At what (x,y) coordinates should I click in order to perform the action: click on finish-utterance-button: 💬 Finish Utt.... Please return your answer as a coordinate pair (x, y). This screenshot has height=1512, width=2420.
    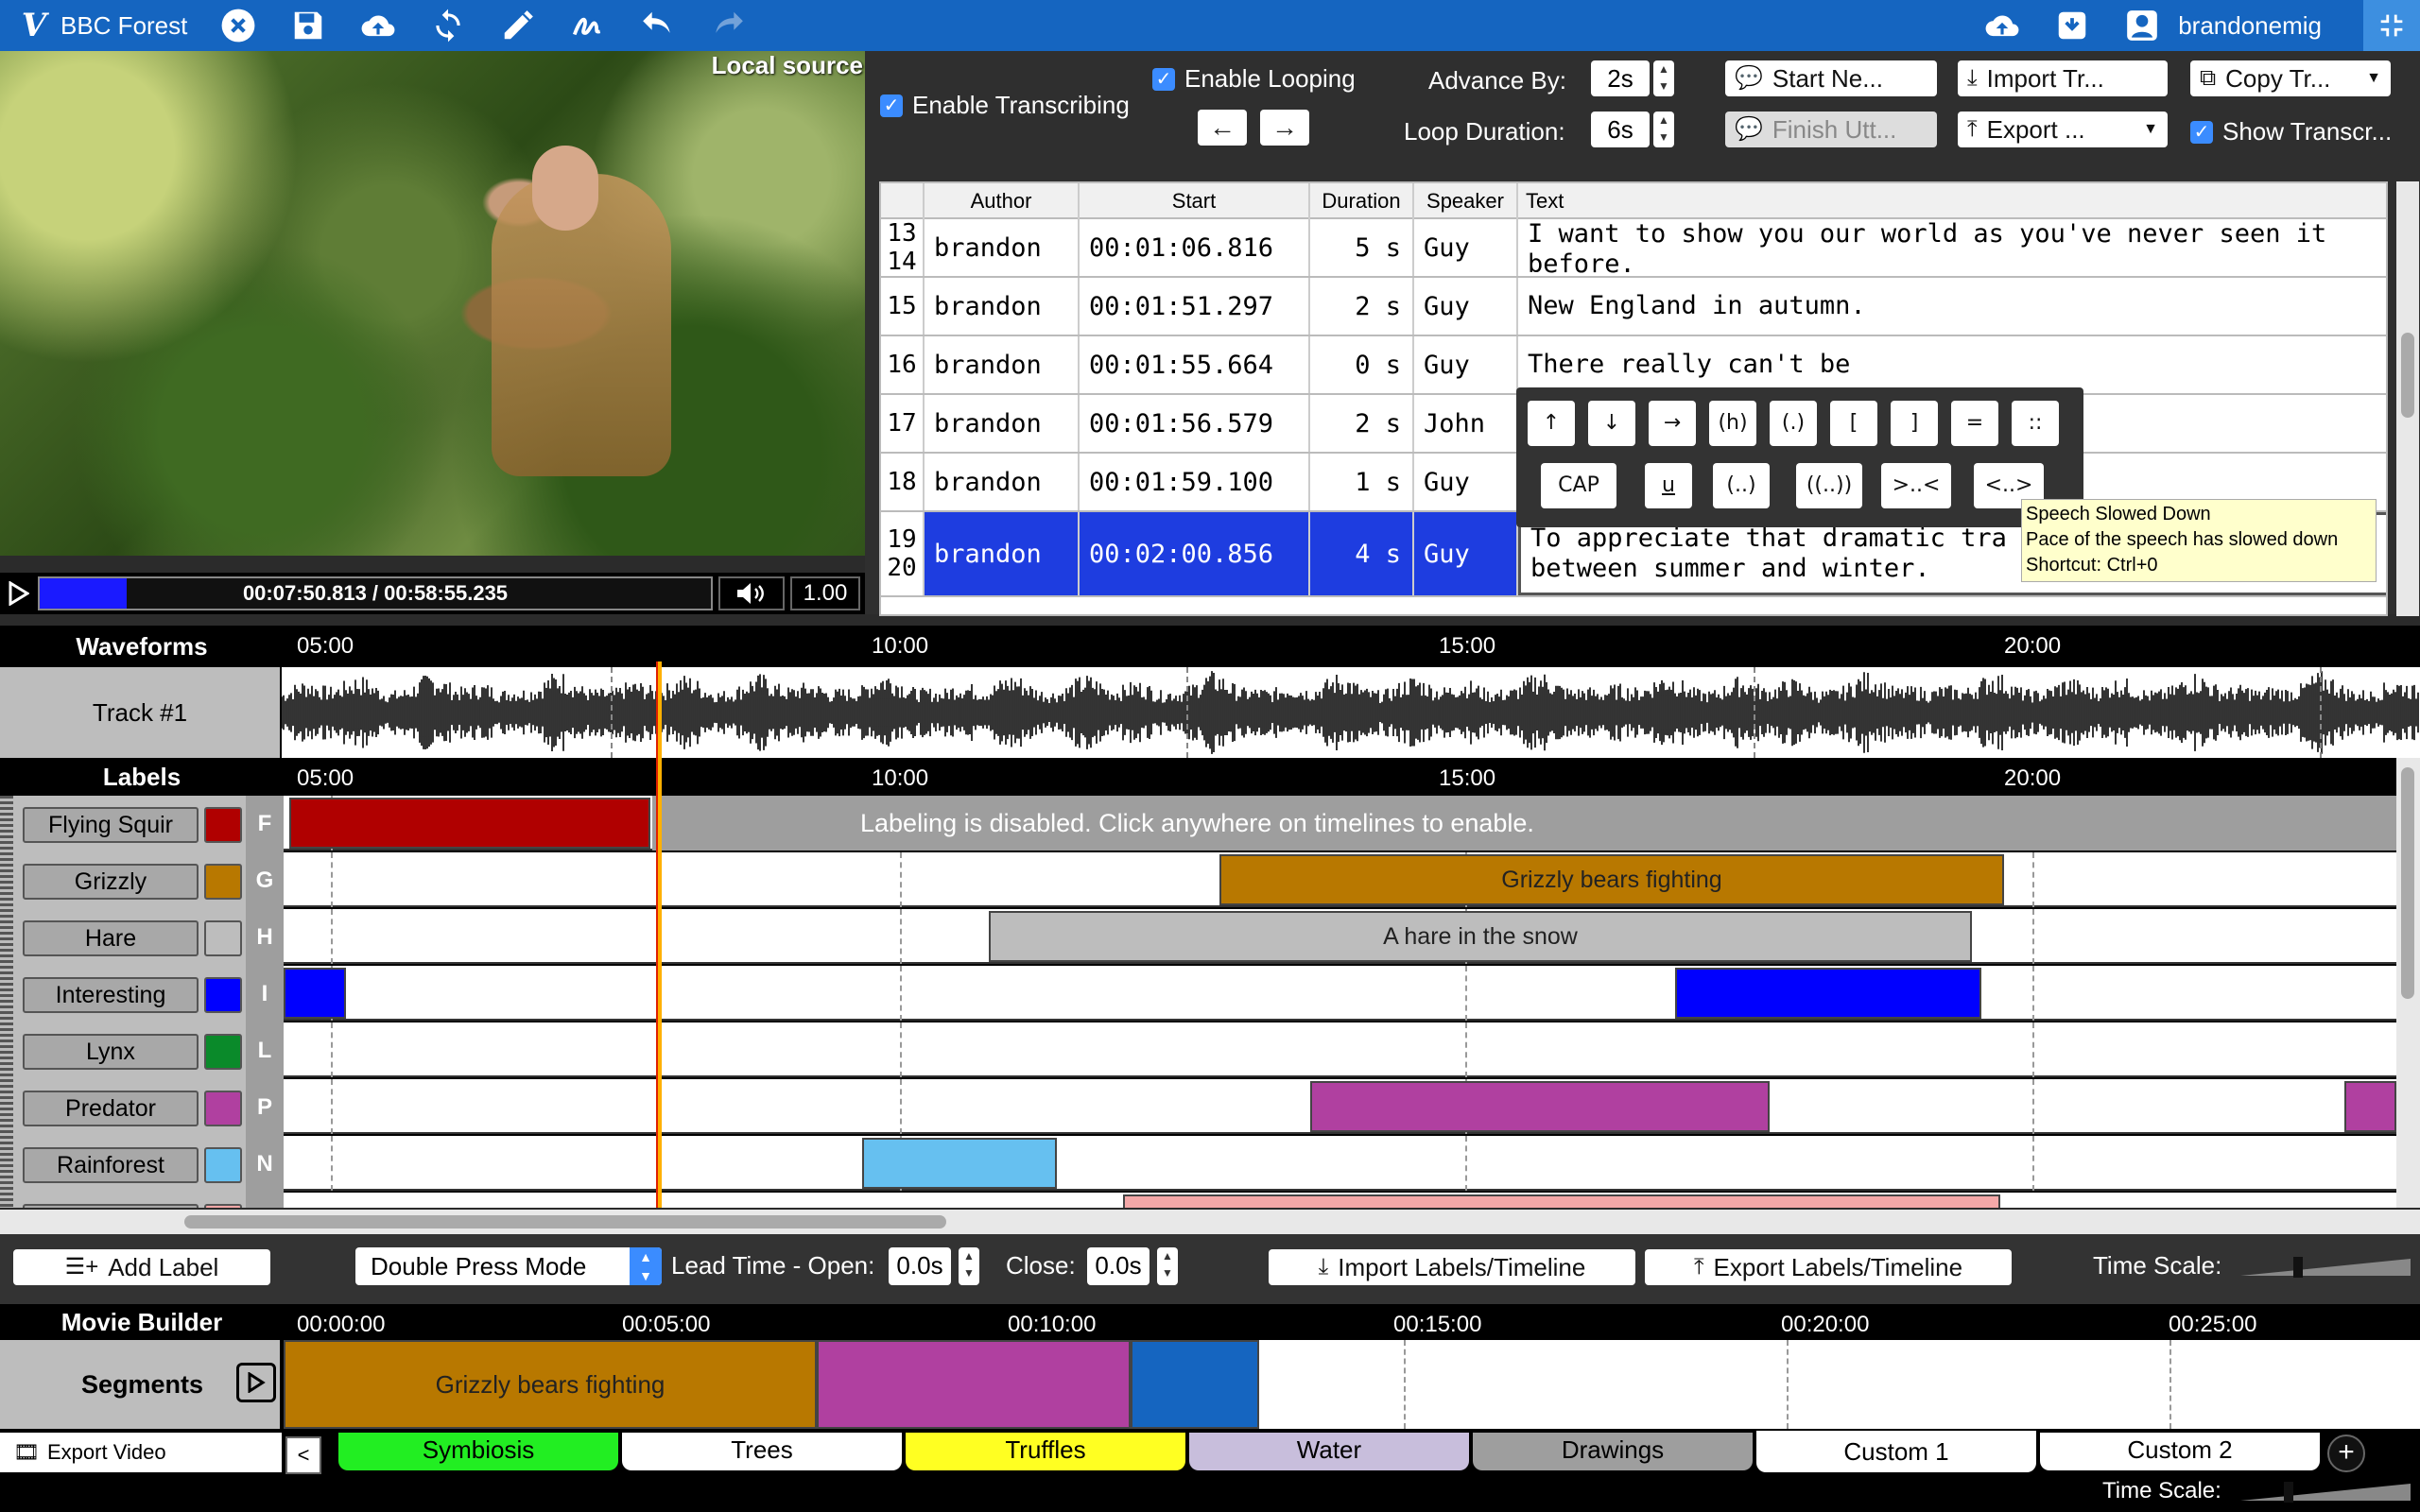
    Looking at the image, I should click on (1831, 129).